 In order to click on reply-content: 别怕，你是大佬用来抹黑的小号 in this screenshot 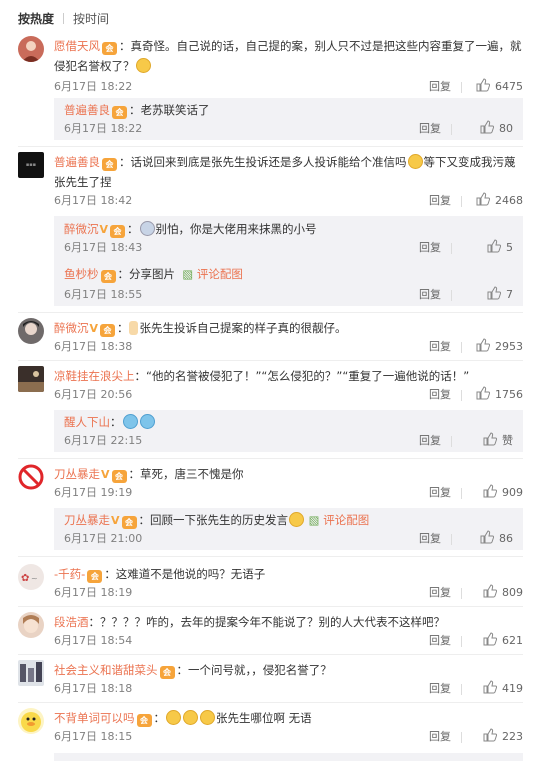, I will do `click(236, 229)`.